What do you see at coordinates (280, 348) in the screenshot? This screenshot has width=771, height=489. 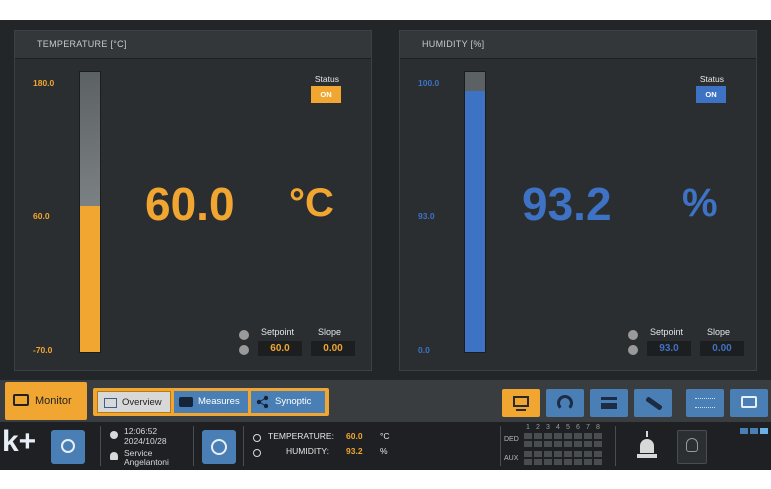 I see `setpoint-field: 60.0` at bounding box center [280, 348].